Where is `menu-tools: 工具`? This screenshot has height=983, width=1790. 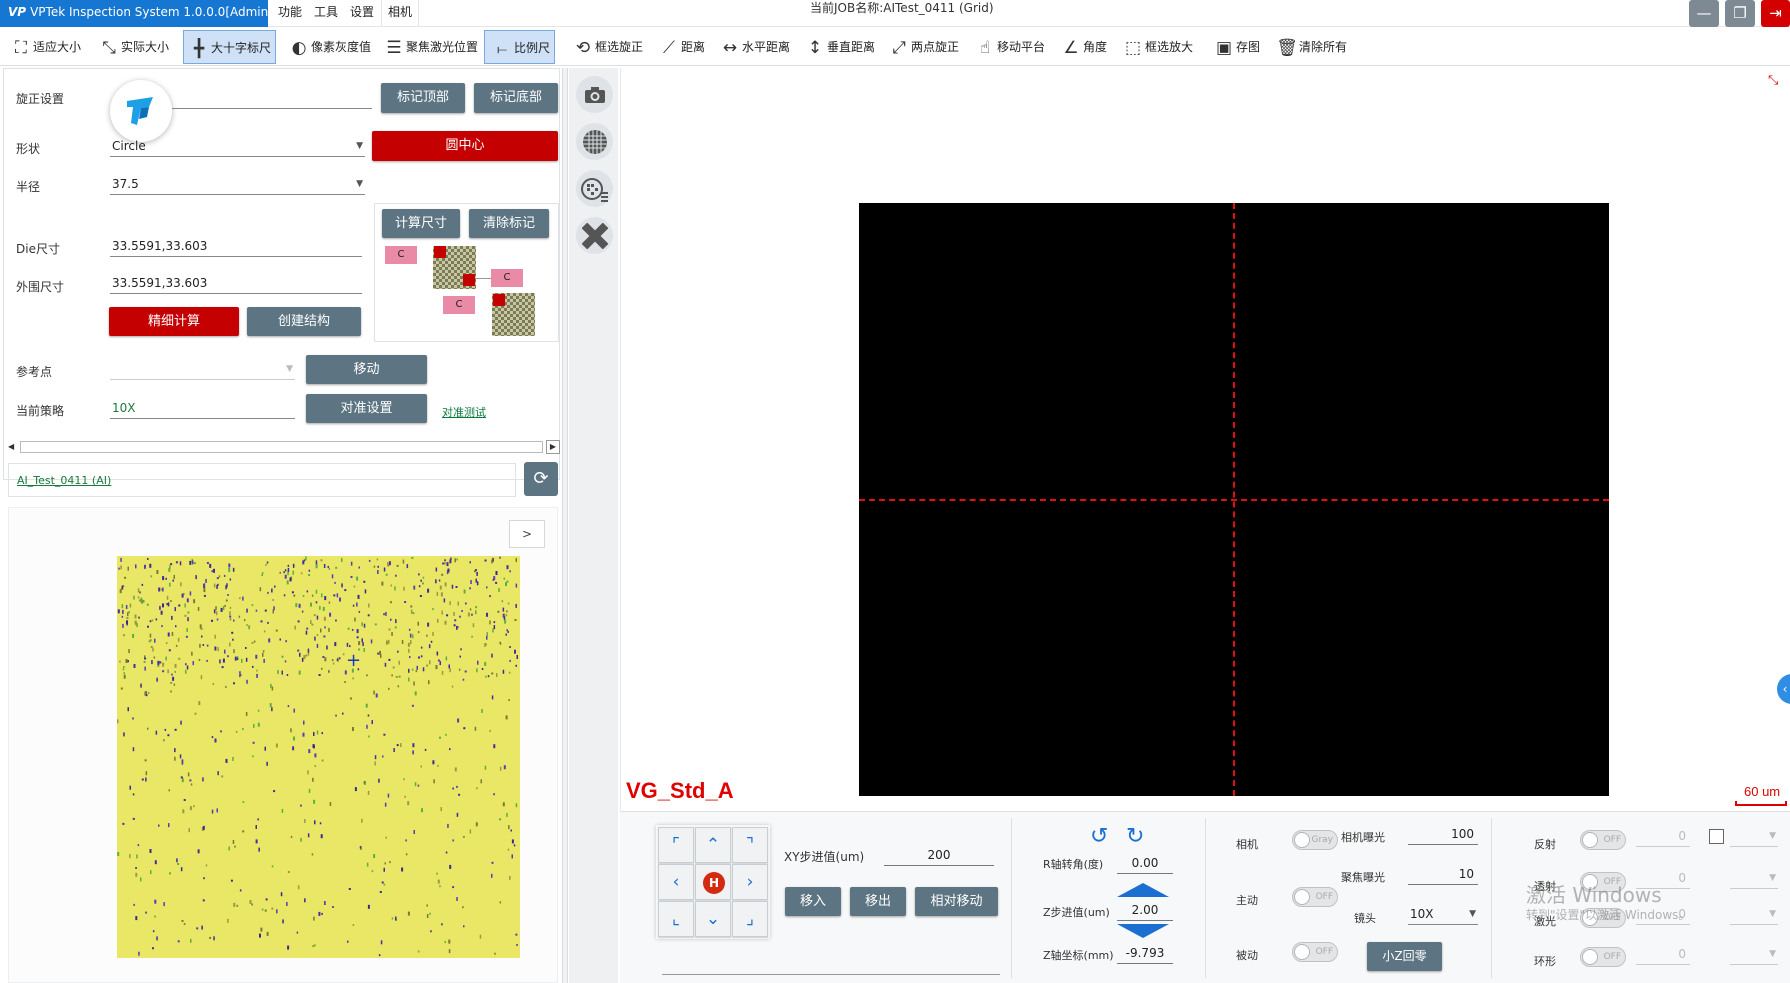
menu-tools: 工具 is located at coordinates (326, 13).